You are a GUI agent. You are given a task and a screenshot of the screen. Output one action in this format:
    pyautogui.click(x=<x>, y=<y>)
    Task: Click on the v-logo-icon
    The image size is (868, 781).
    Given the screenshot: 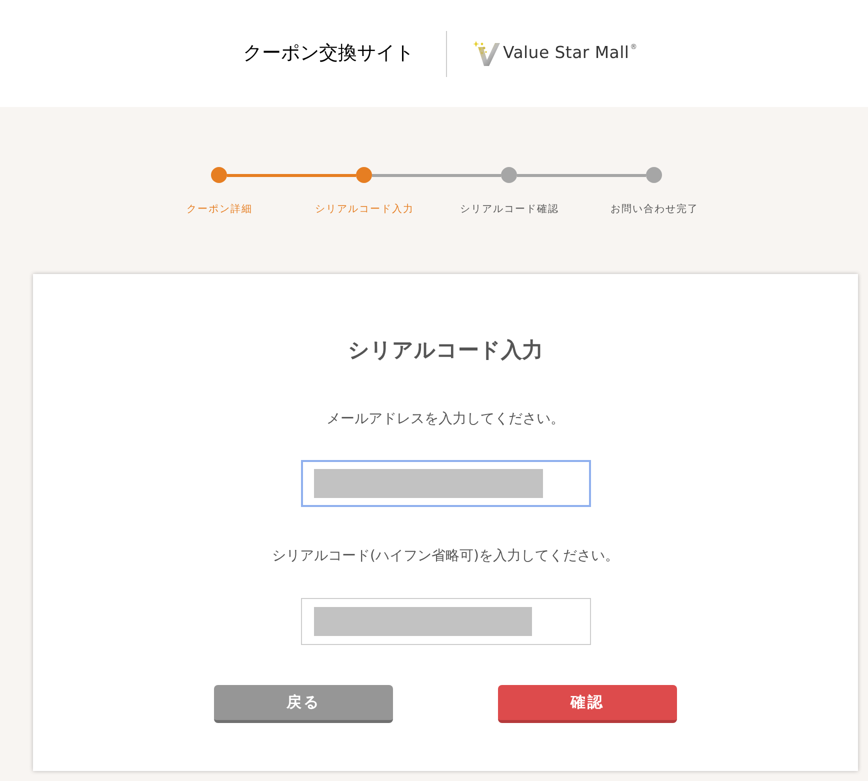 What is the action you would take?
    pyautogui.click(x=487, y=54)
    